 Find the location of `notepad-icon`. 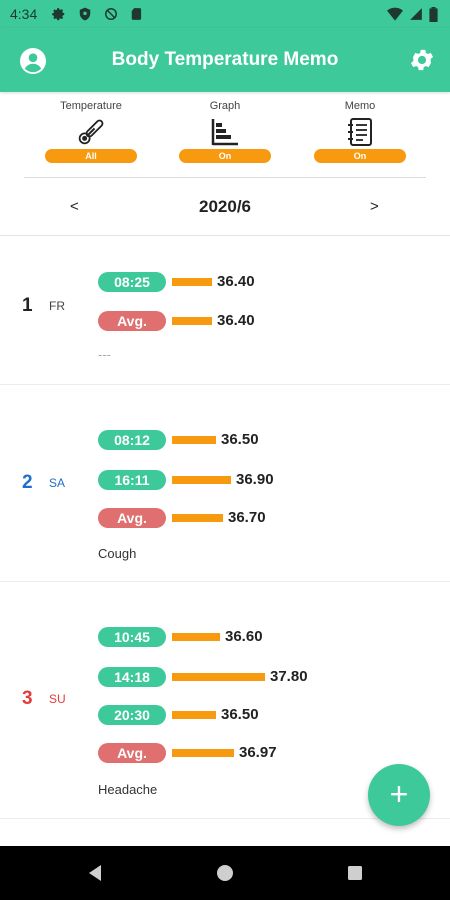

notepad-icon is located at coordinates (360, 132).